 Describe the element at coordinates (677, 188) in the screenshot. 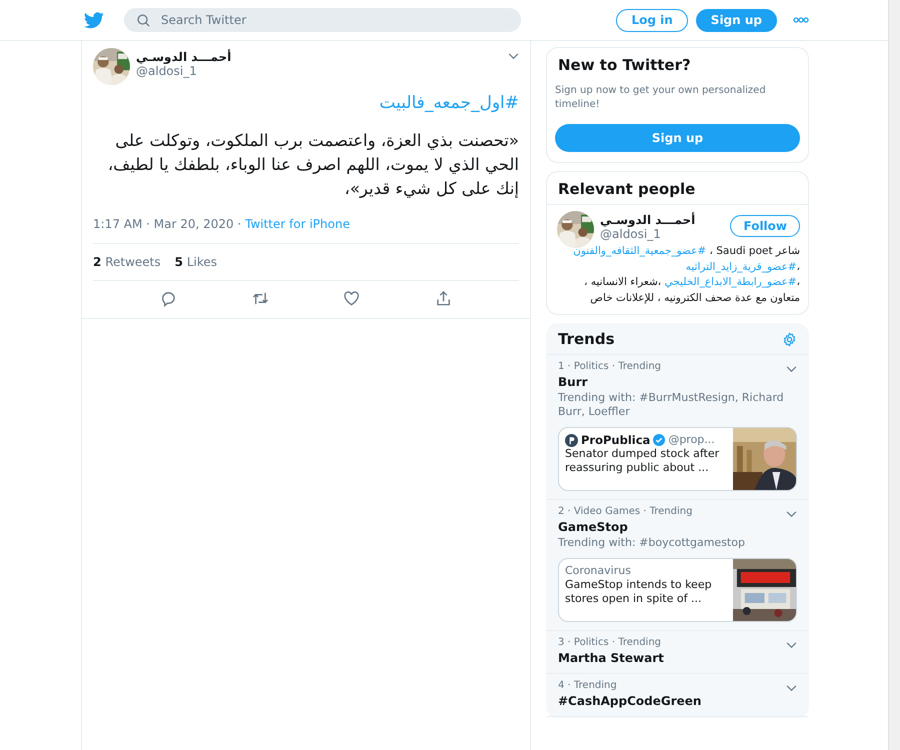

I see `card-title: Relevant people` at that location.